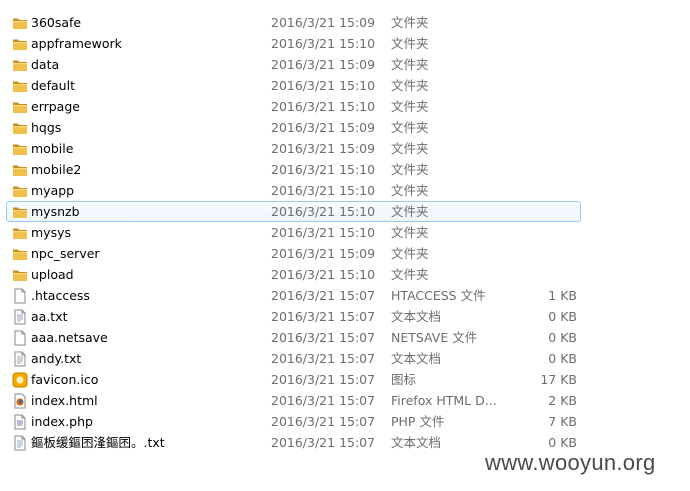  What do you see at coordinates (56, 358) in the screenshot?
I see `file-name: andy.txt` at bounding box center [56, 358].